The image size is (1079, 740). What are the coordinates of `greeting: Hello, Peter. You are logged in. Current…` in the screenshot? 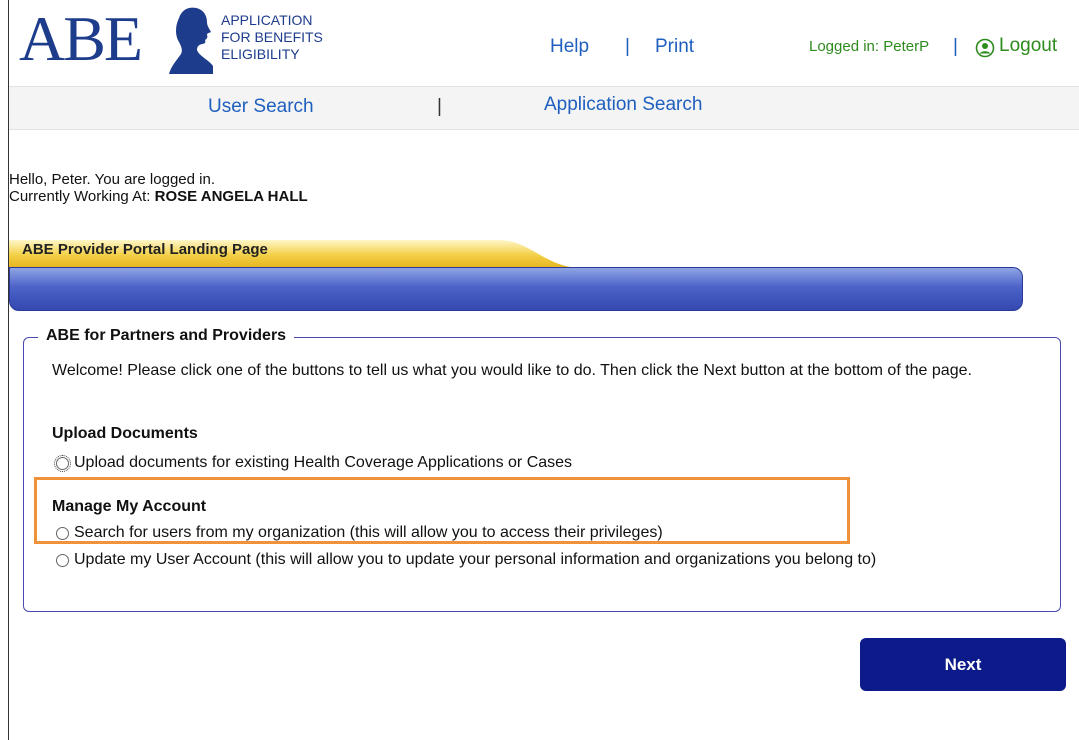 It's located at (158, 188).